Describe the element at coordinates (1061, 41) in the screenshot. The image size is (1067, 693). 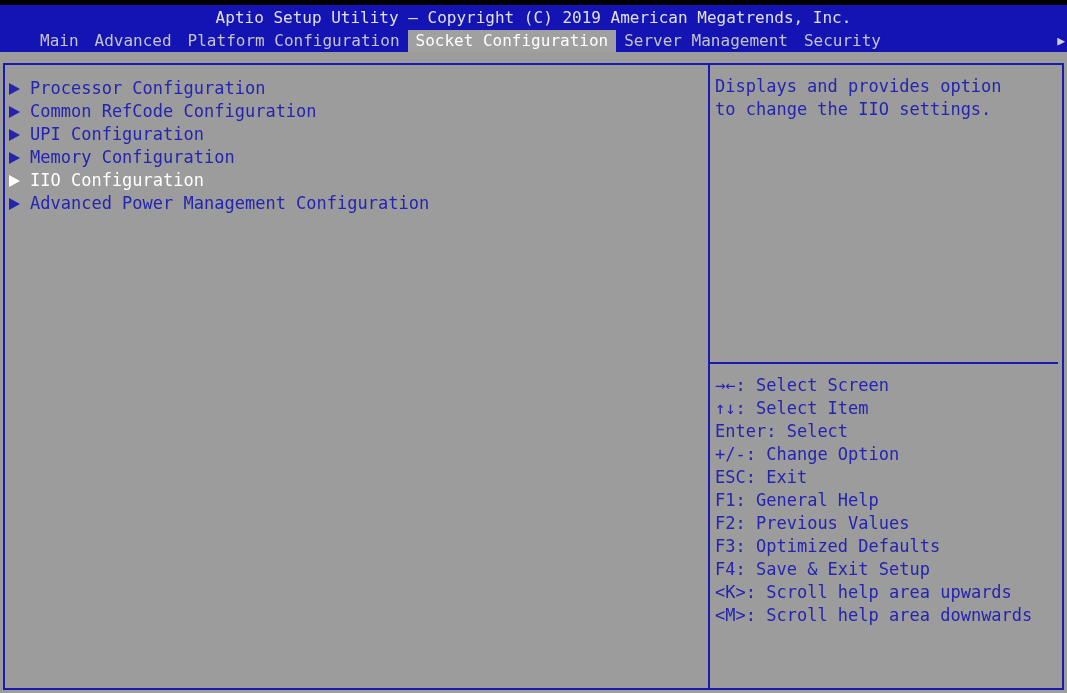
I see `more-tabs-arrow: ▶` at that location.